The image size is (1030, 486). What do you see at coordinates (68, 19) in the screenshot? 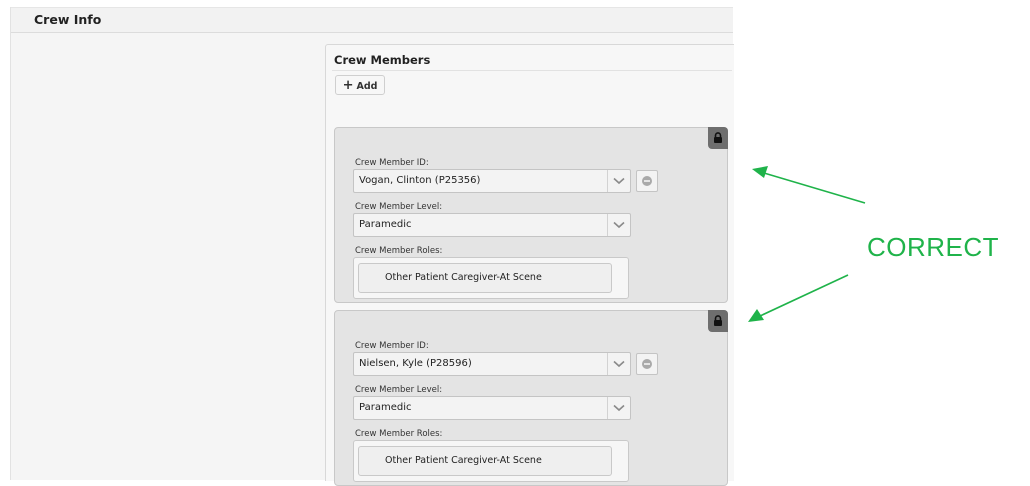
I see `section-title: Crew Info` at bounding box center [68, 19].